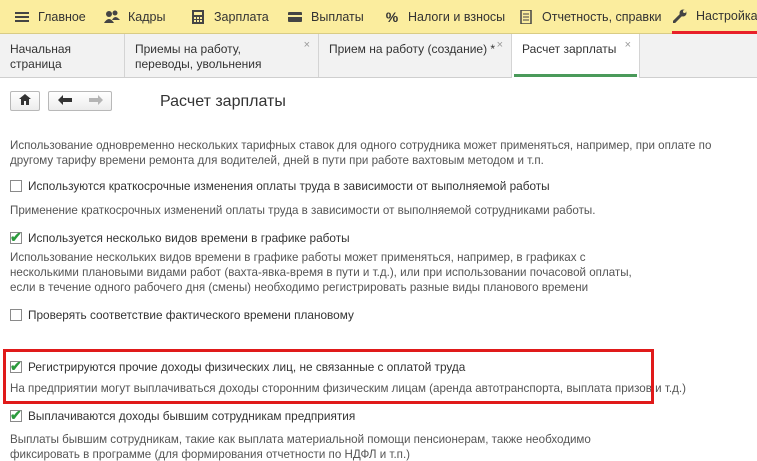  What do you see at coordinates (457, 17) in the screenshot?
I see `menu-label: Налоги и взносы` at bounding box center [457, 17].